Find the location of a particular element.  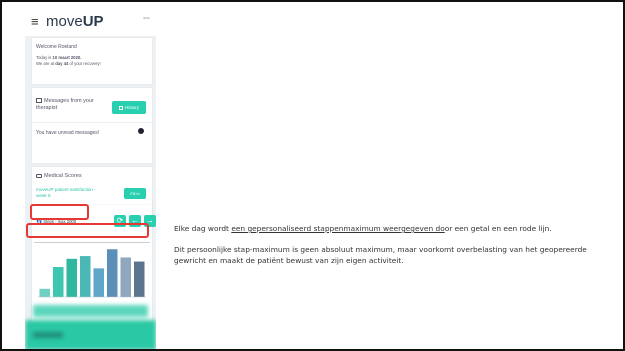

highlight-steps-label is located at coordinates (59, 212).